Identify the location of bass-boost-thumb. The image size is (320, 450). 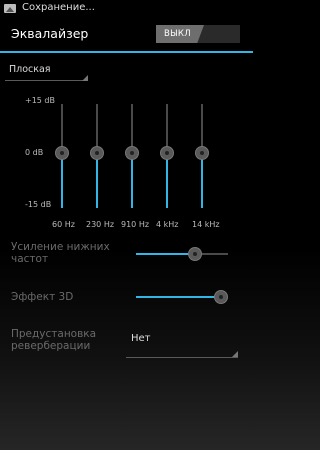
(195, 254).